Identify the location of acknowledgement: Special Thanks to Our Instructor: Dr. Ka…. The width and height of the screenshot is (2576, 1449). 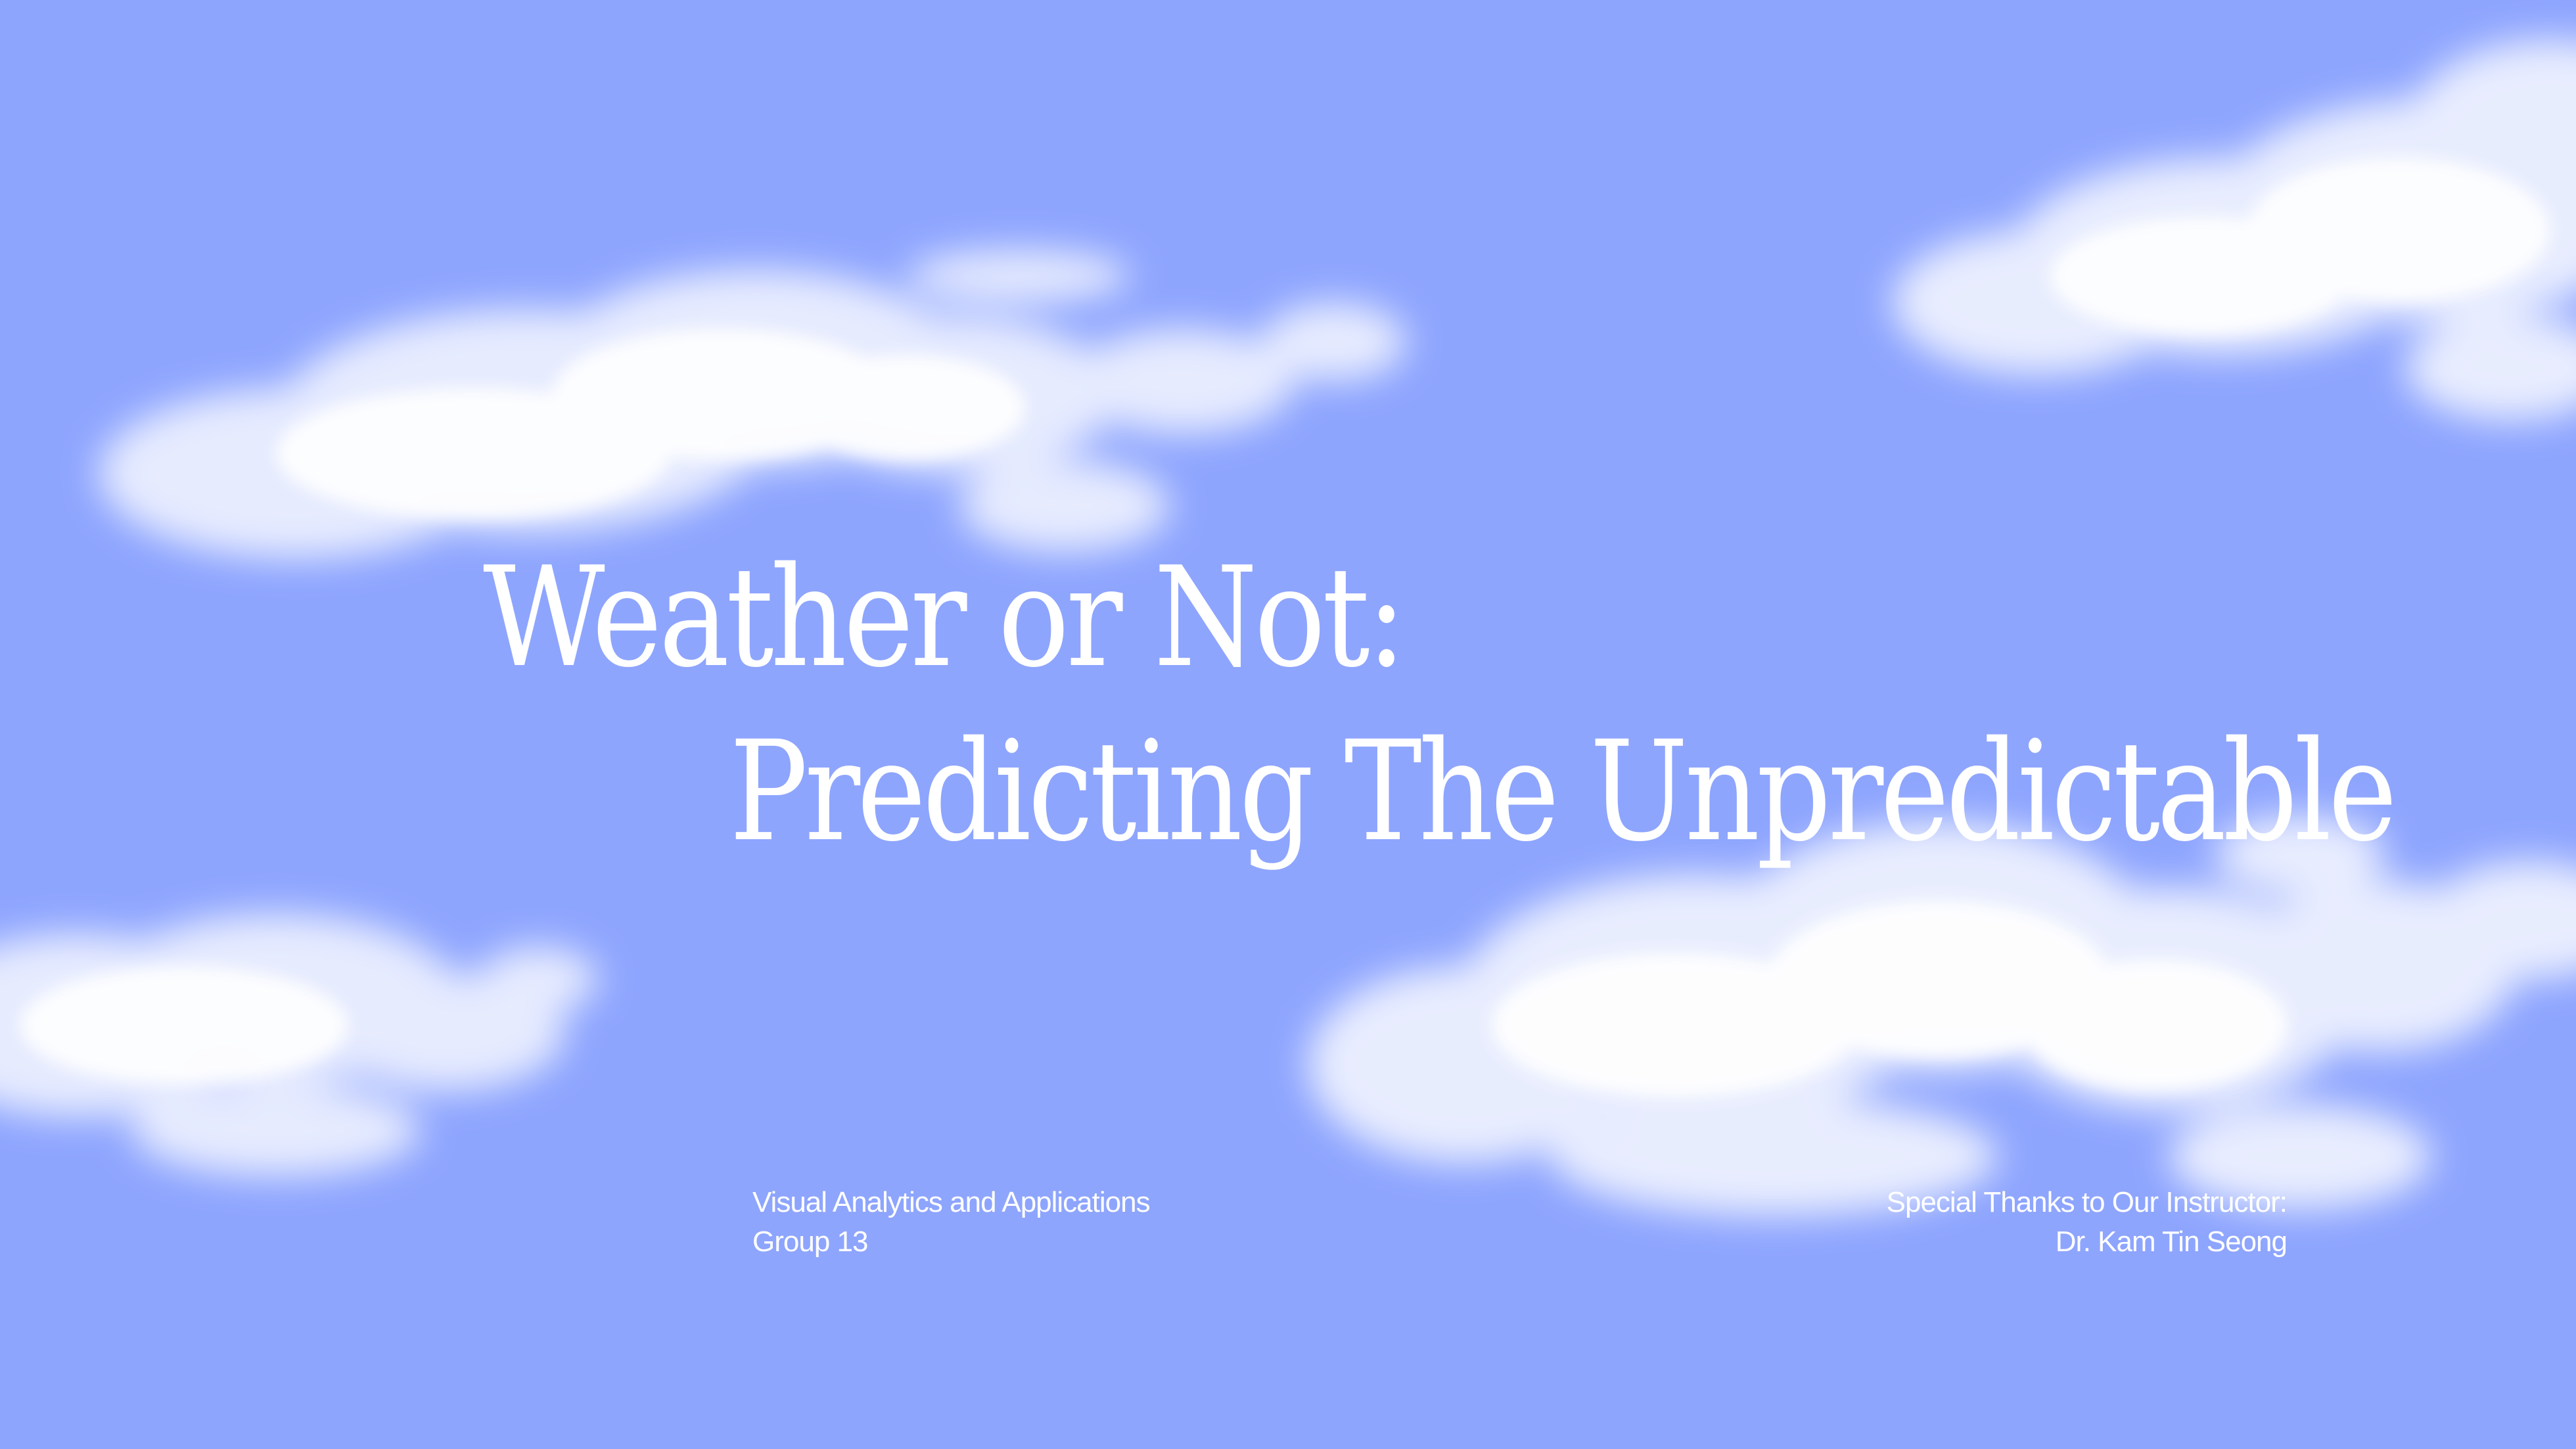
(2087, 1222).